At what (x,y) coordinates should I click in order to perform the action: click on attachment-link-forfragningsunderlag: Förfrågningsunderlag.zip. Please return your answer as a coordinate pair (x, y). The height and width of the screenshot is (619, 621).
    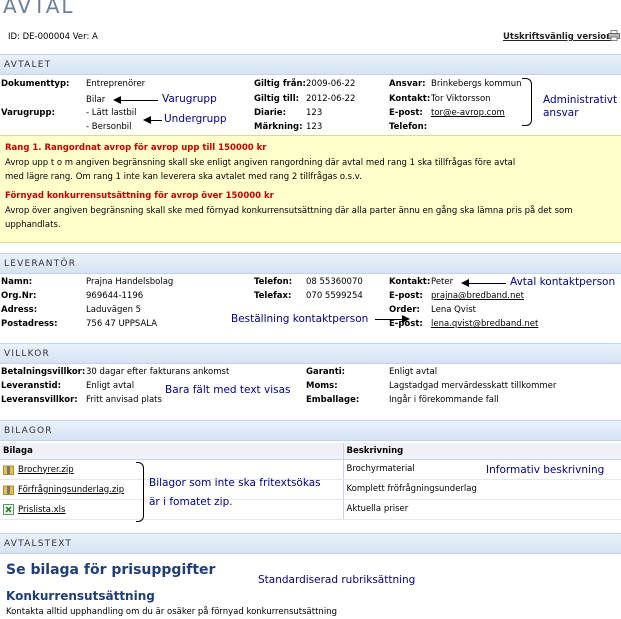
    Looking at the image, I should click on (71, 490).